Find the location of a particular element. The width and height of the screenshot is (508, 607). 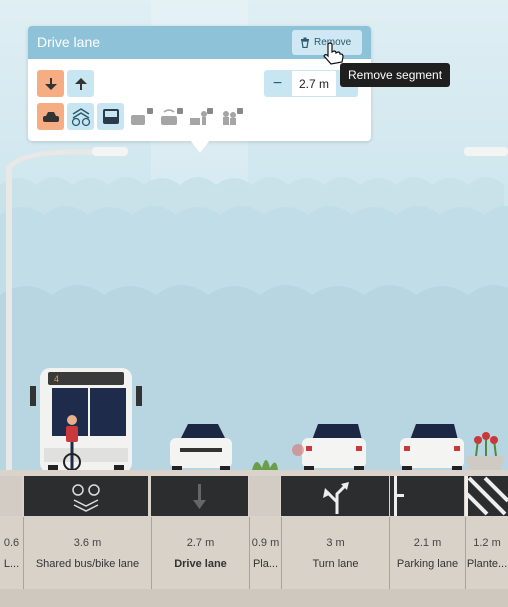

segment-width-label: 0.6 is located at coordinates (11, 543).